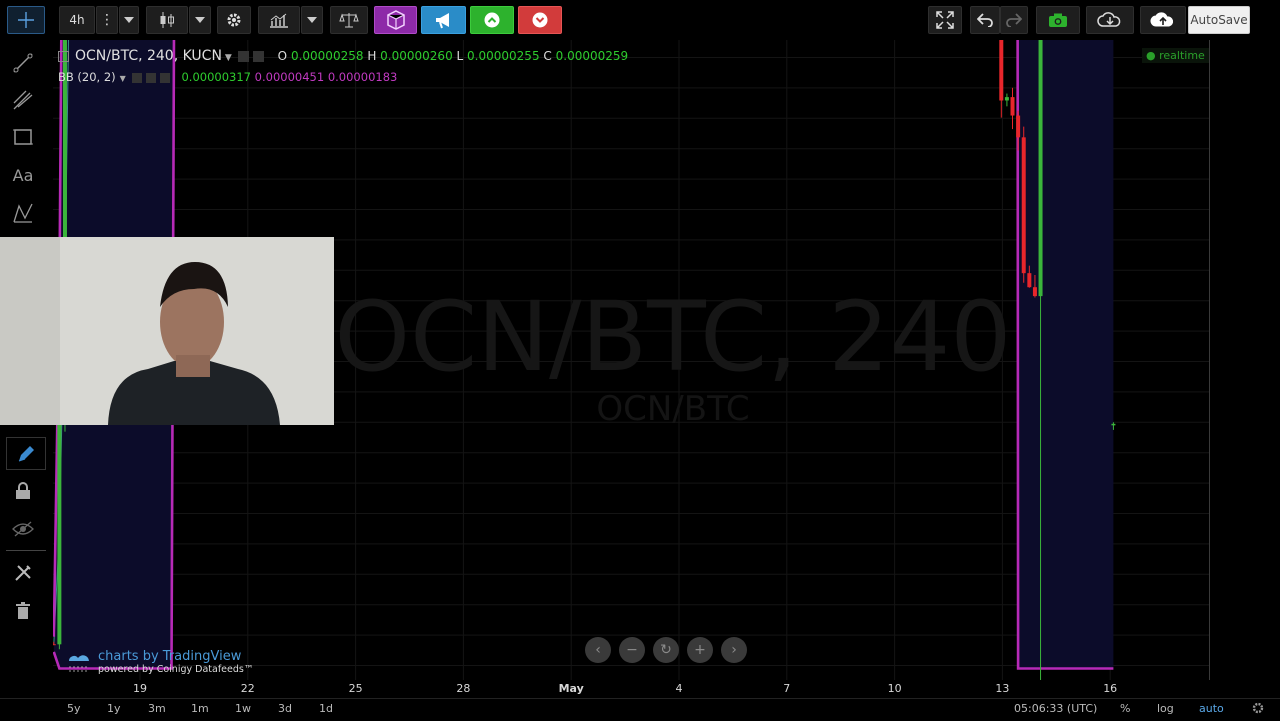 This screenshot has width=1280, height=721. I want to click on undo-button, so click(985, 20).